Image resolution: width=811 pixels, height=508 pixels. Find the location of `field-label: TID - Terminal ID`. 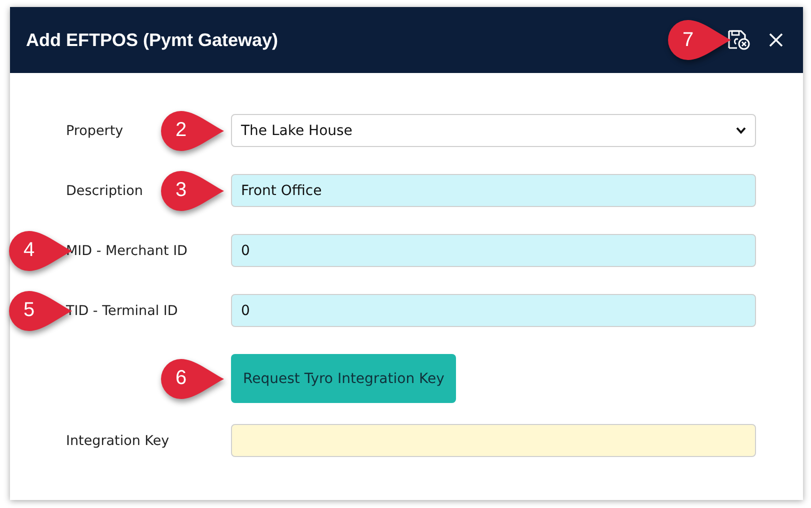

field-label: TID - Terminal ID is located at coordinates (122, 310).